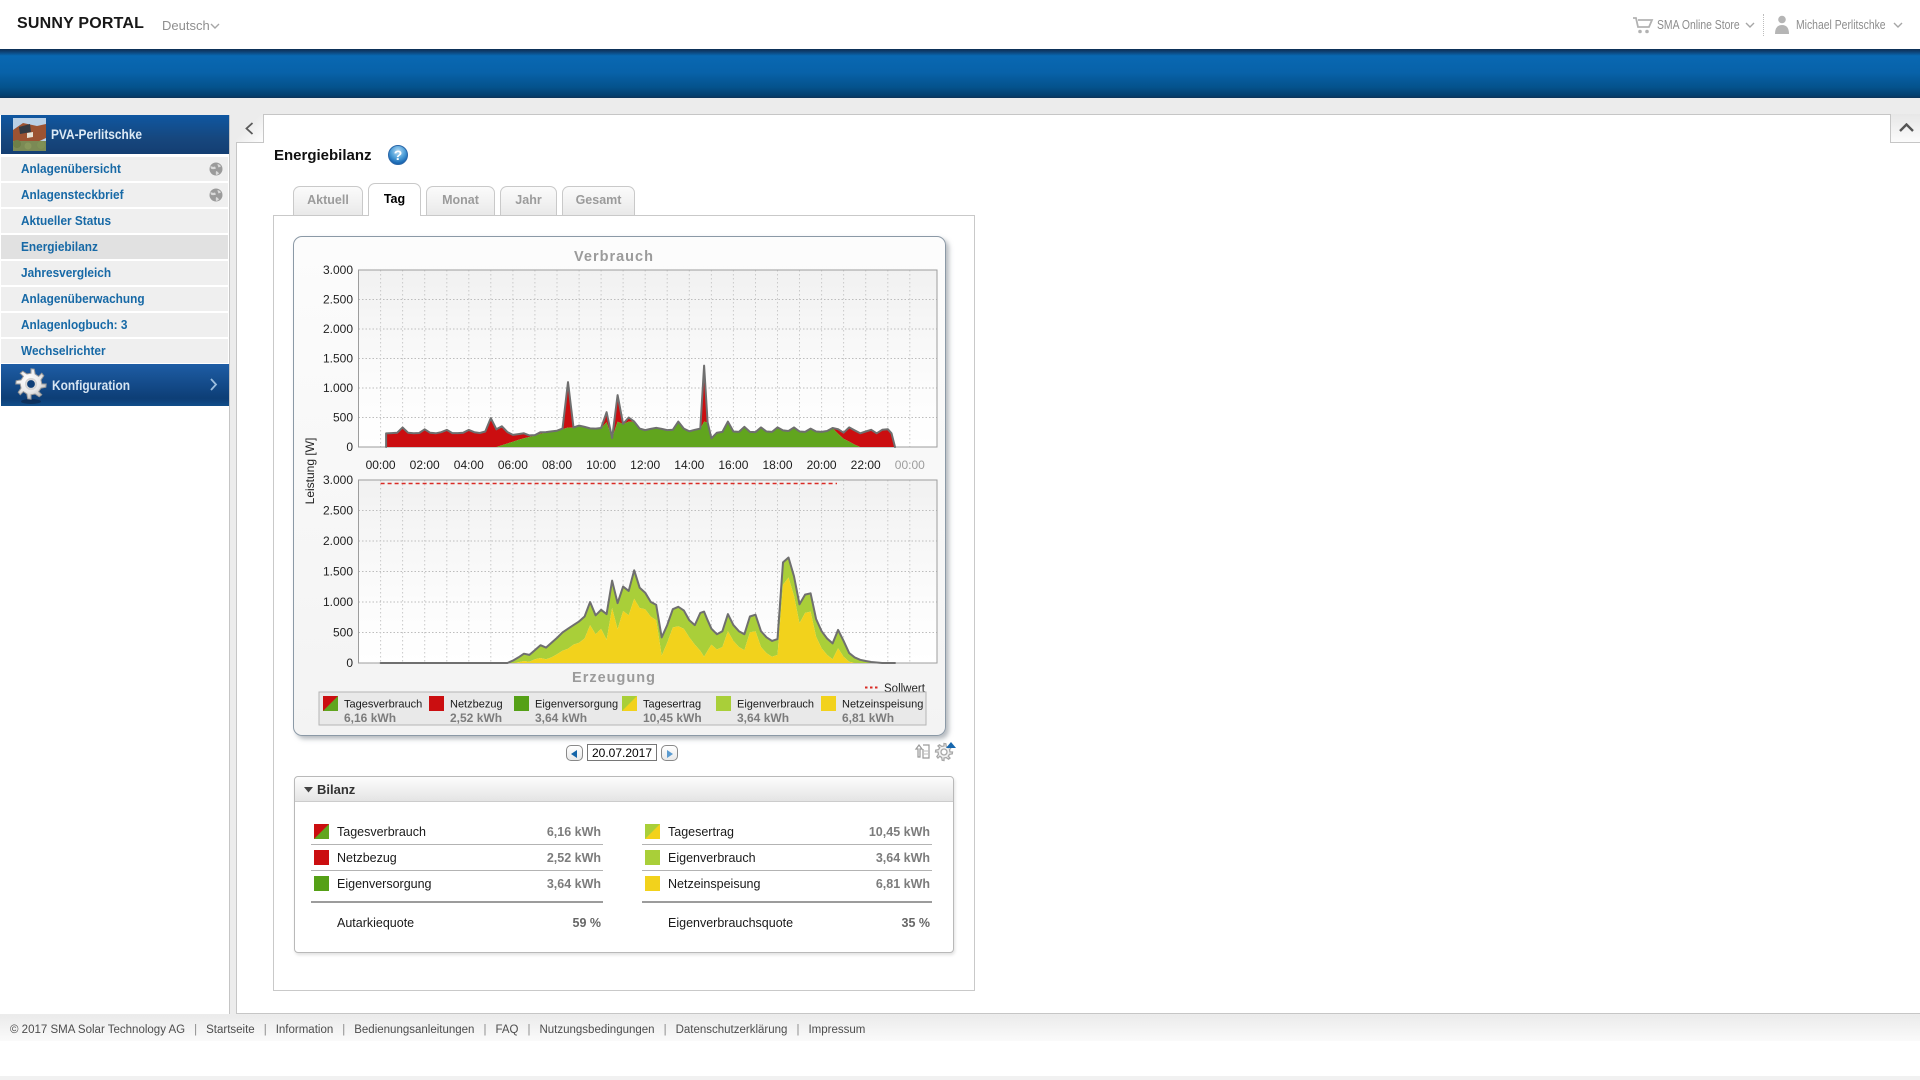  What do you see at coordinates (557, 465) in the screenshot?
I see `svg-text: 08:00` at bounding box center [557, 465].